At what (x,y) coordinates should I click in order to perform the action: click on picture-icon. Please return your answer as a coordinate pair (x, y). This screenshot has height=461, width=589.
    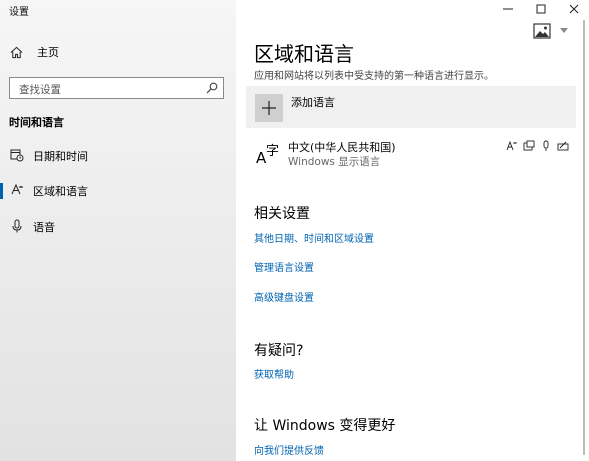
    Looking at the image, I should click on (542, 31).